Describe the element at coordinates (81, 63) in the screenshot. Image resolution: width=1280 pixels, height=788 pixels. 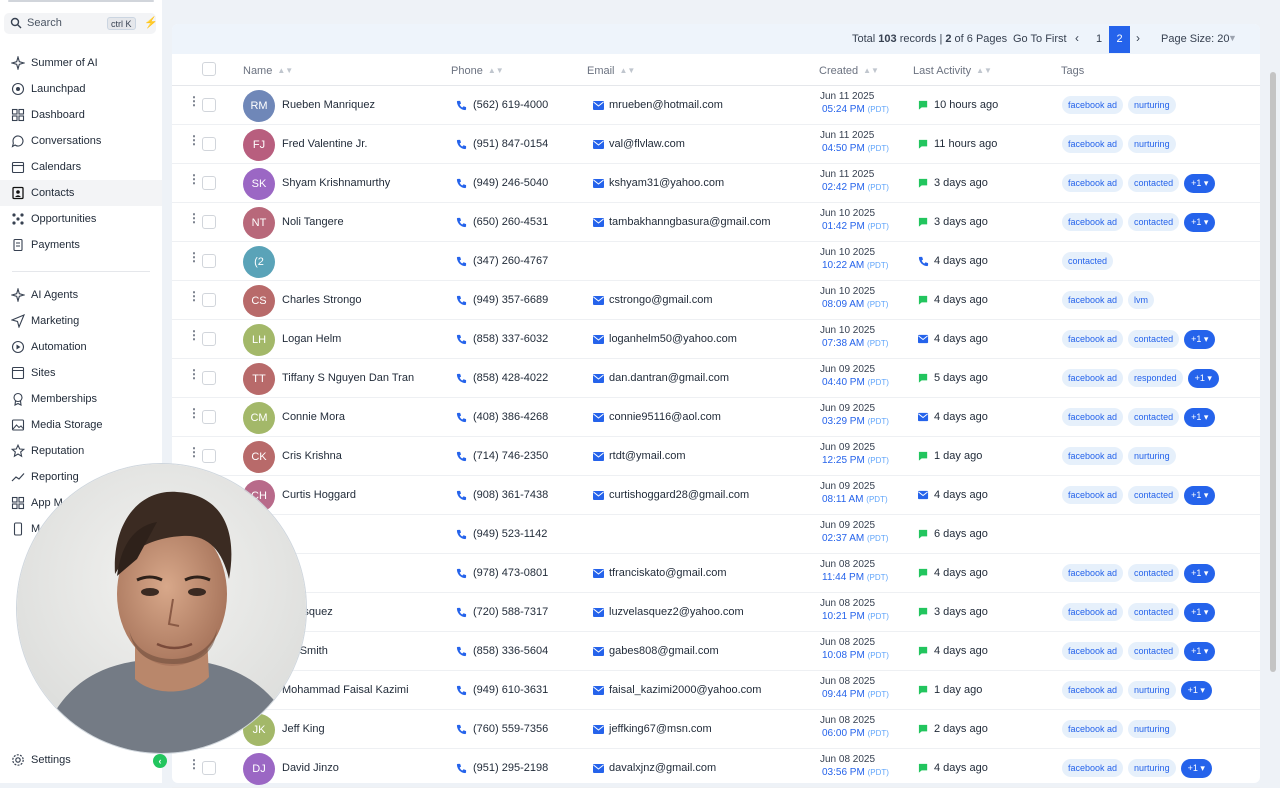
I see `sidebar-item-summer-of-ai: Summer of AI` at that location.